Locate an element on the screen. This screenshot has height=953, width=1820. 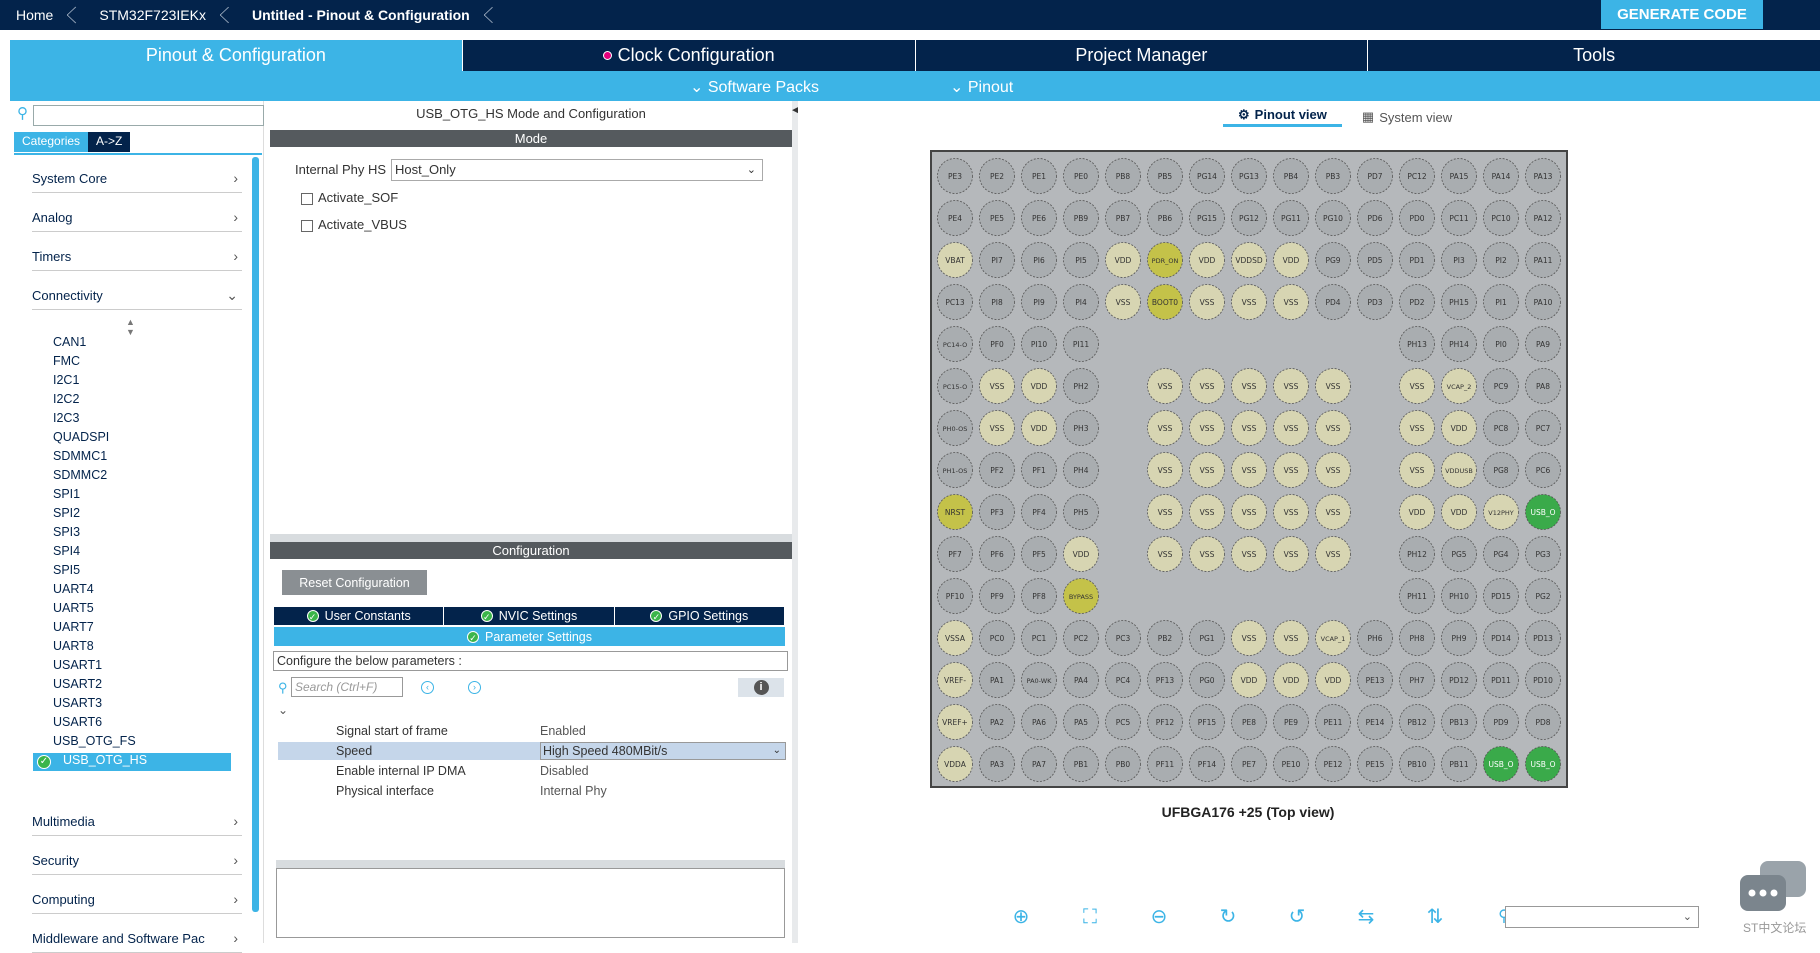
pin-label: PF14 is located at coordinates (1207, 764).